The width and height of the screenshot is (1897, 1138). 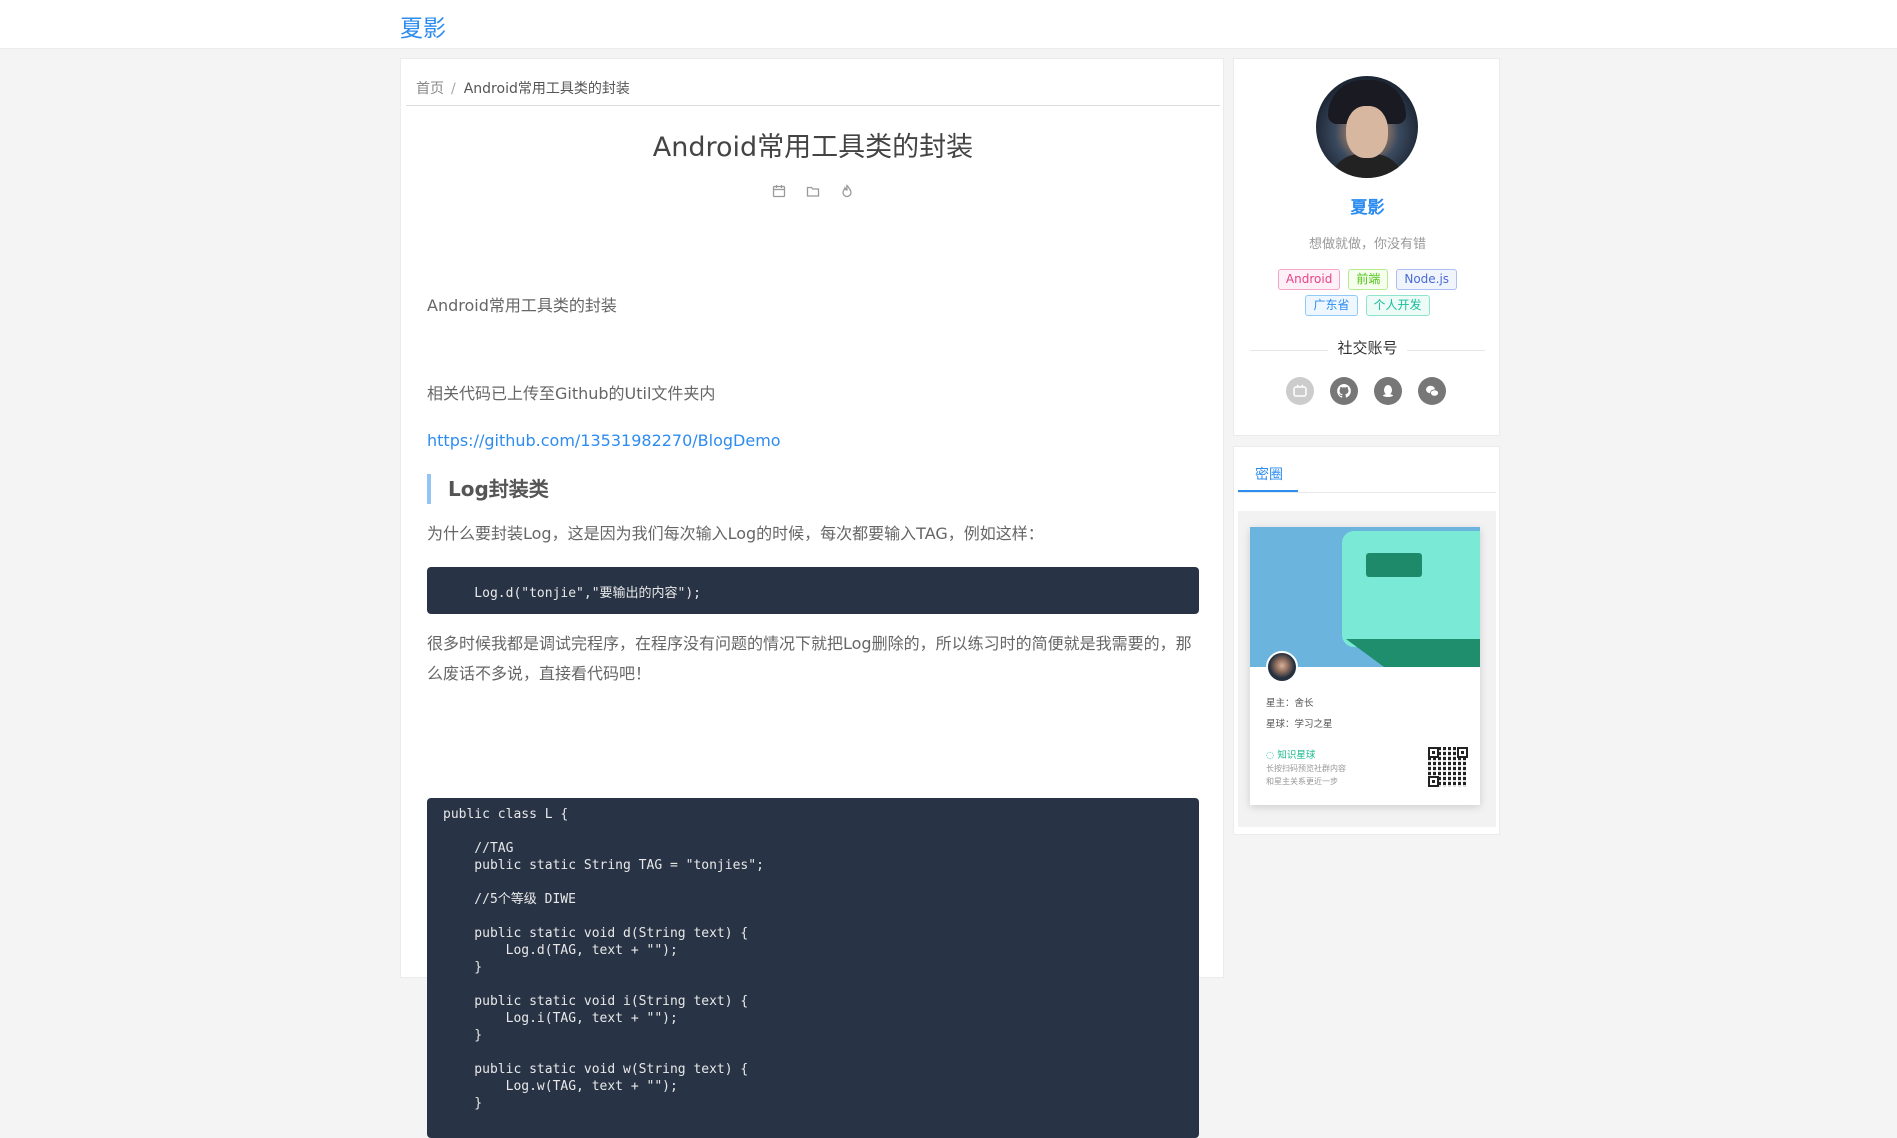 What do you see at coordinates (1309, 279) in the screenshot?
I see `tag-android: Android` at bounding box center [1309, 279].